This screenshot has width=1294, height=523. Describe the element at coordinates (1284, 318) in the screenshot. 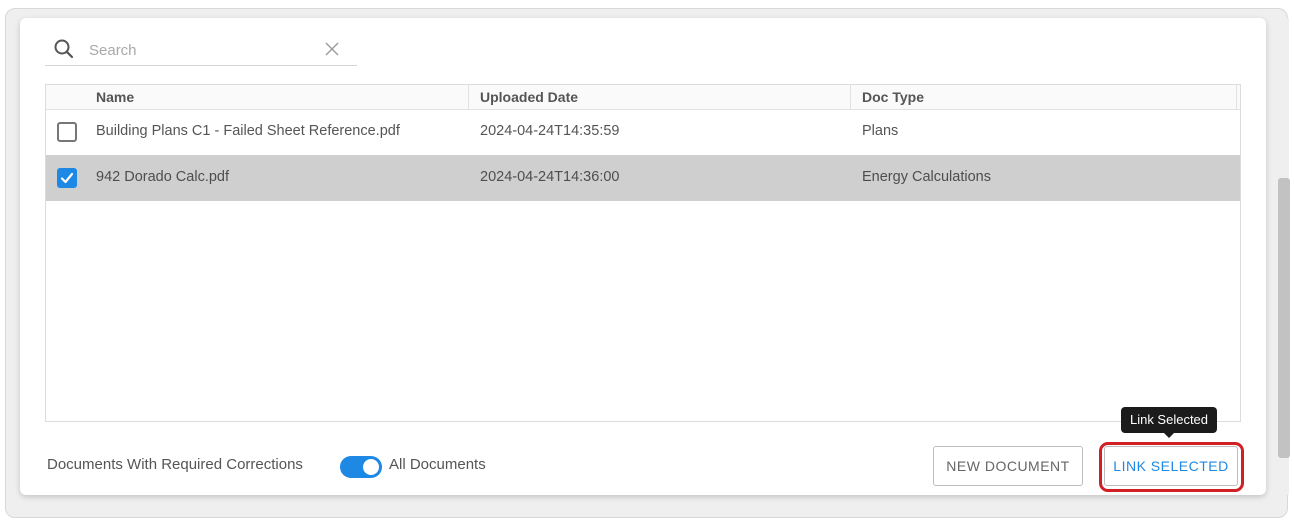

I see `scrollbar-thumb` at that location.